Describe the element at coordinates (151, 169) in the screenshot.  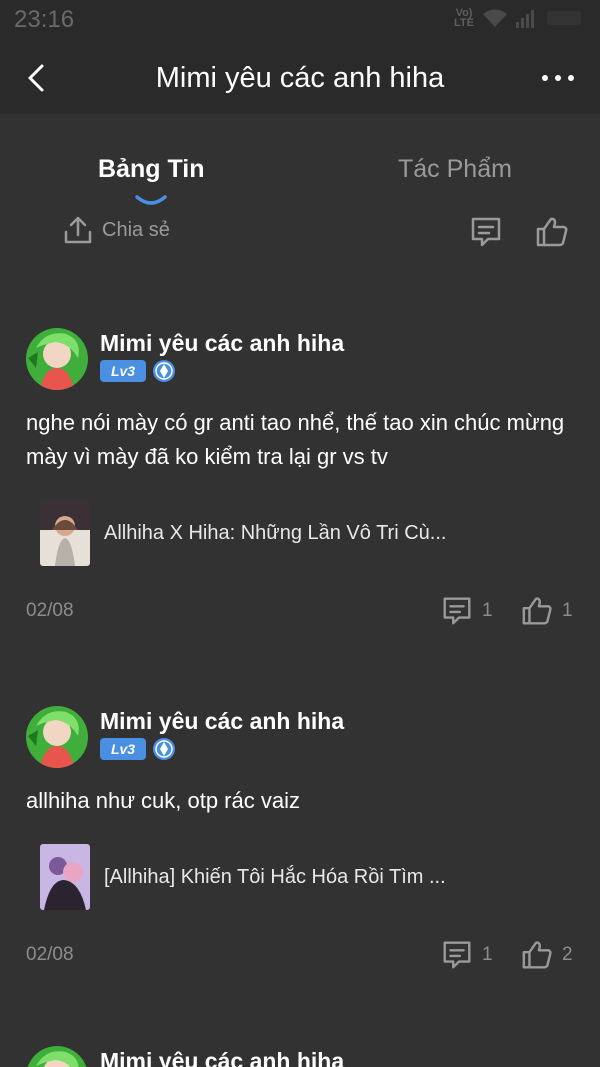
I see `tab-news-feed: Bảng Tin` at that location.